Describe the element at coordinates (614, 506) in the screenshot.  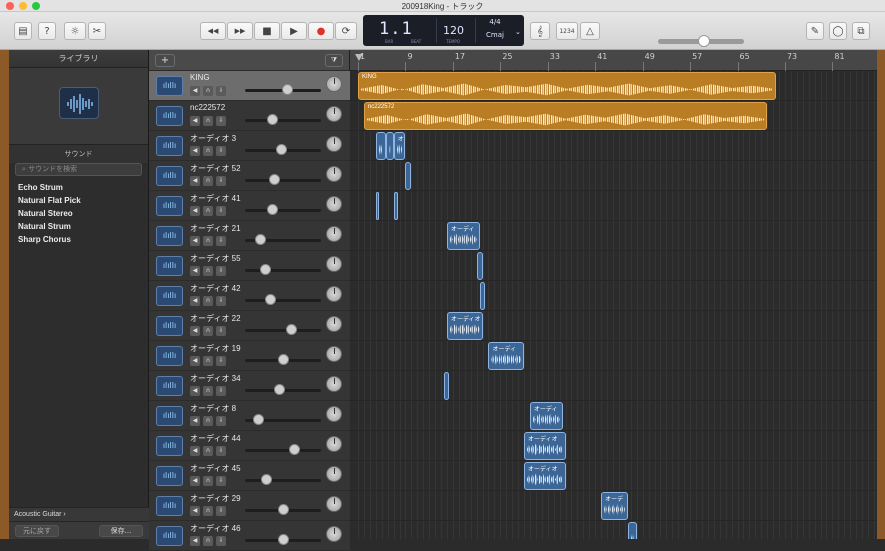
I see `audio-region: オーデ` at that location.